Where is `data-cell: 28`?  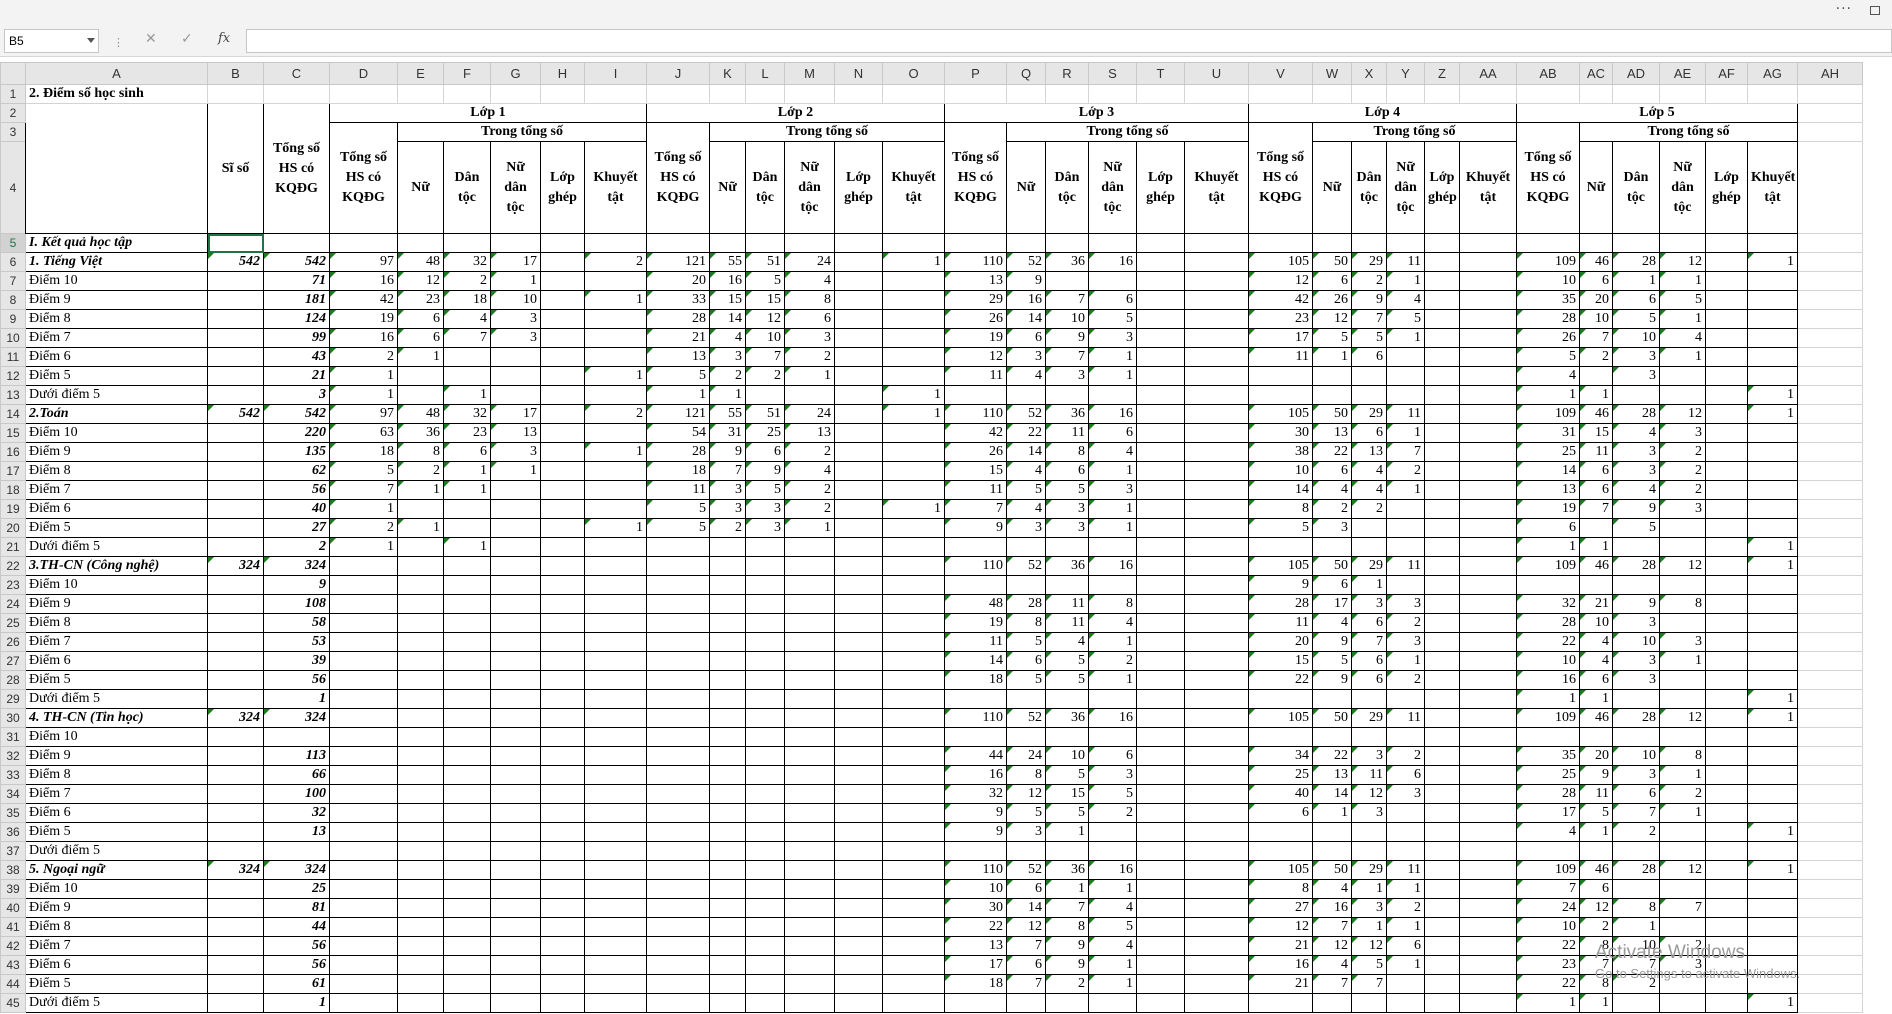
data-cell: 28 is located at coordinates (1280, 604).